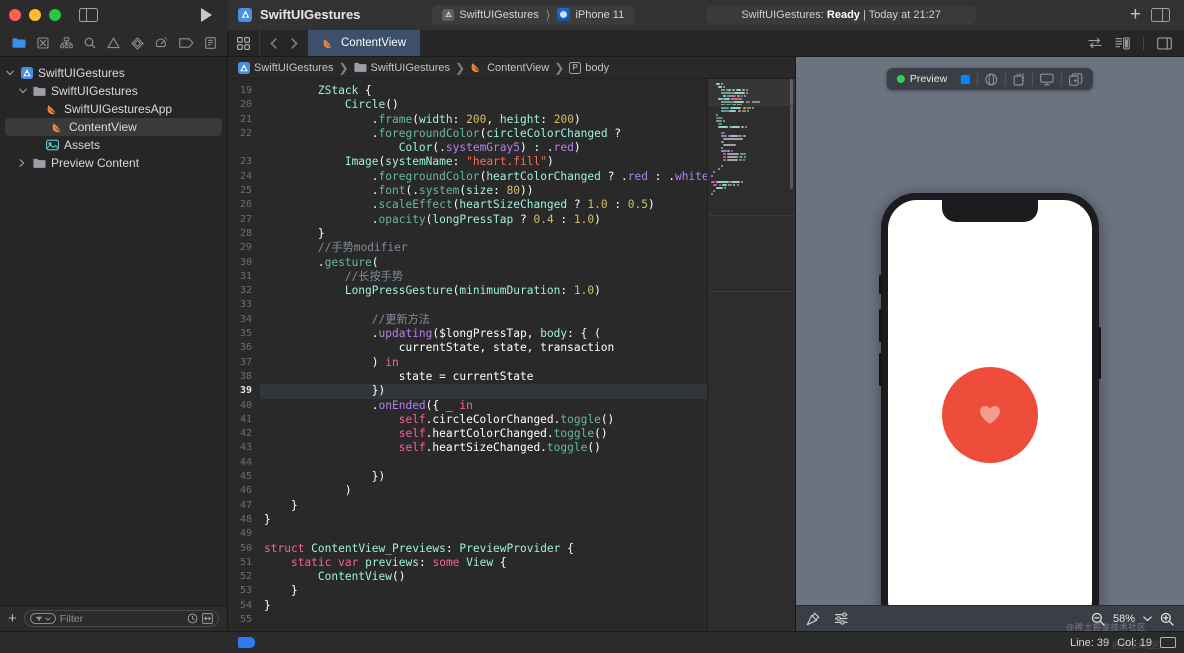 Image resolution: width=1184 pixels, height=653 pixels. What do you see at coordinates (483, 577) in the screenshot?
I see `code-line: ContentView()` at bounding box center [483, 577].